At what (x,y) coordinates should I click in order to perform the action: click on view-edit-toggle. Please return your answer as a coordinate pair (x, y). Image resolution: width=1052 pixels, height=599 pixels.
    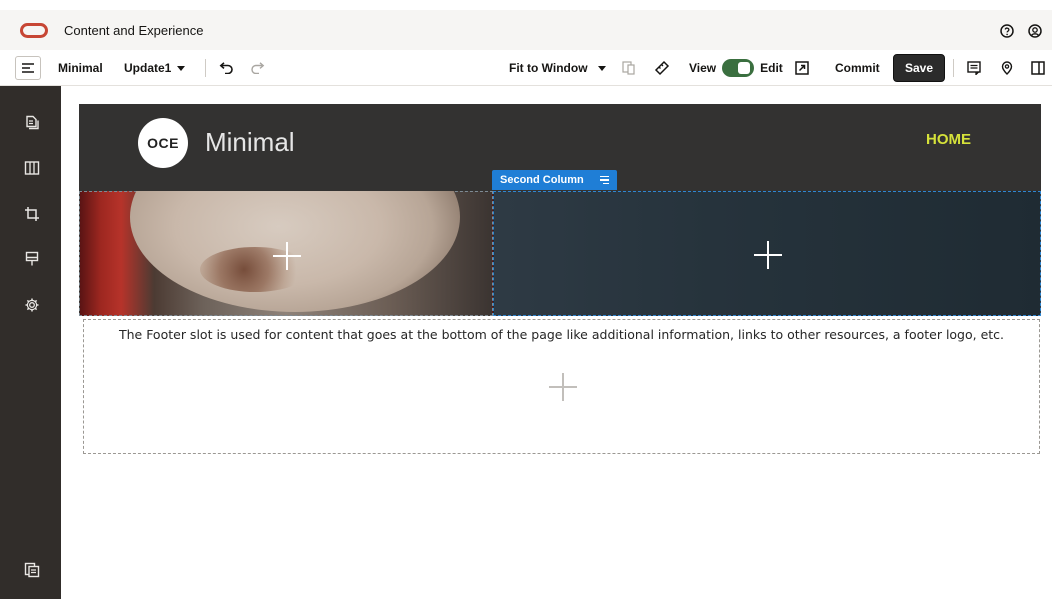
    Looking at the image, I should click on (738, 68).